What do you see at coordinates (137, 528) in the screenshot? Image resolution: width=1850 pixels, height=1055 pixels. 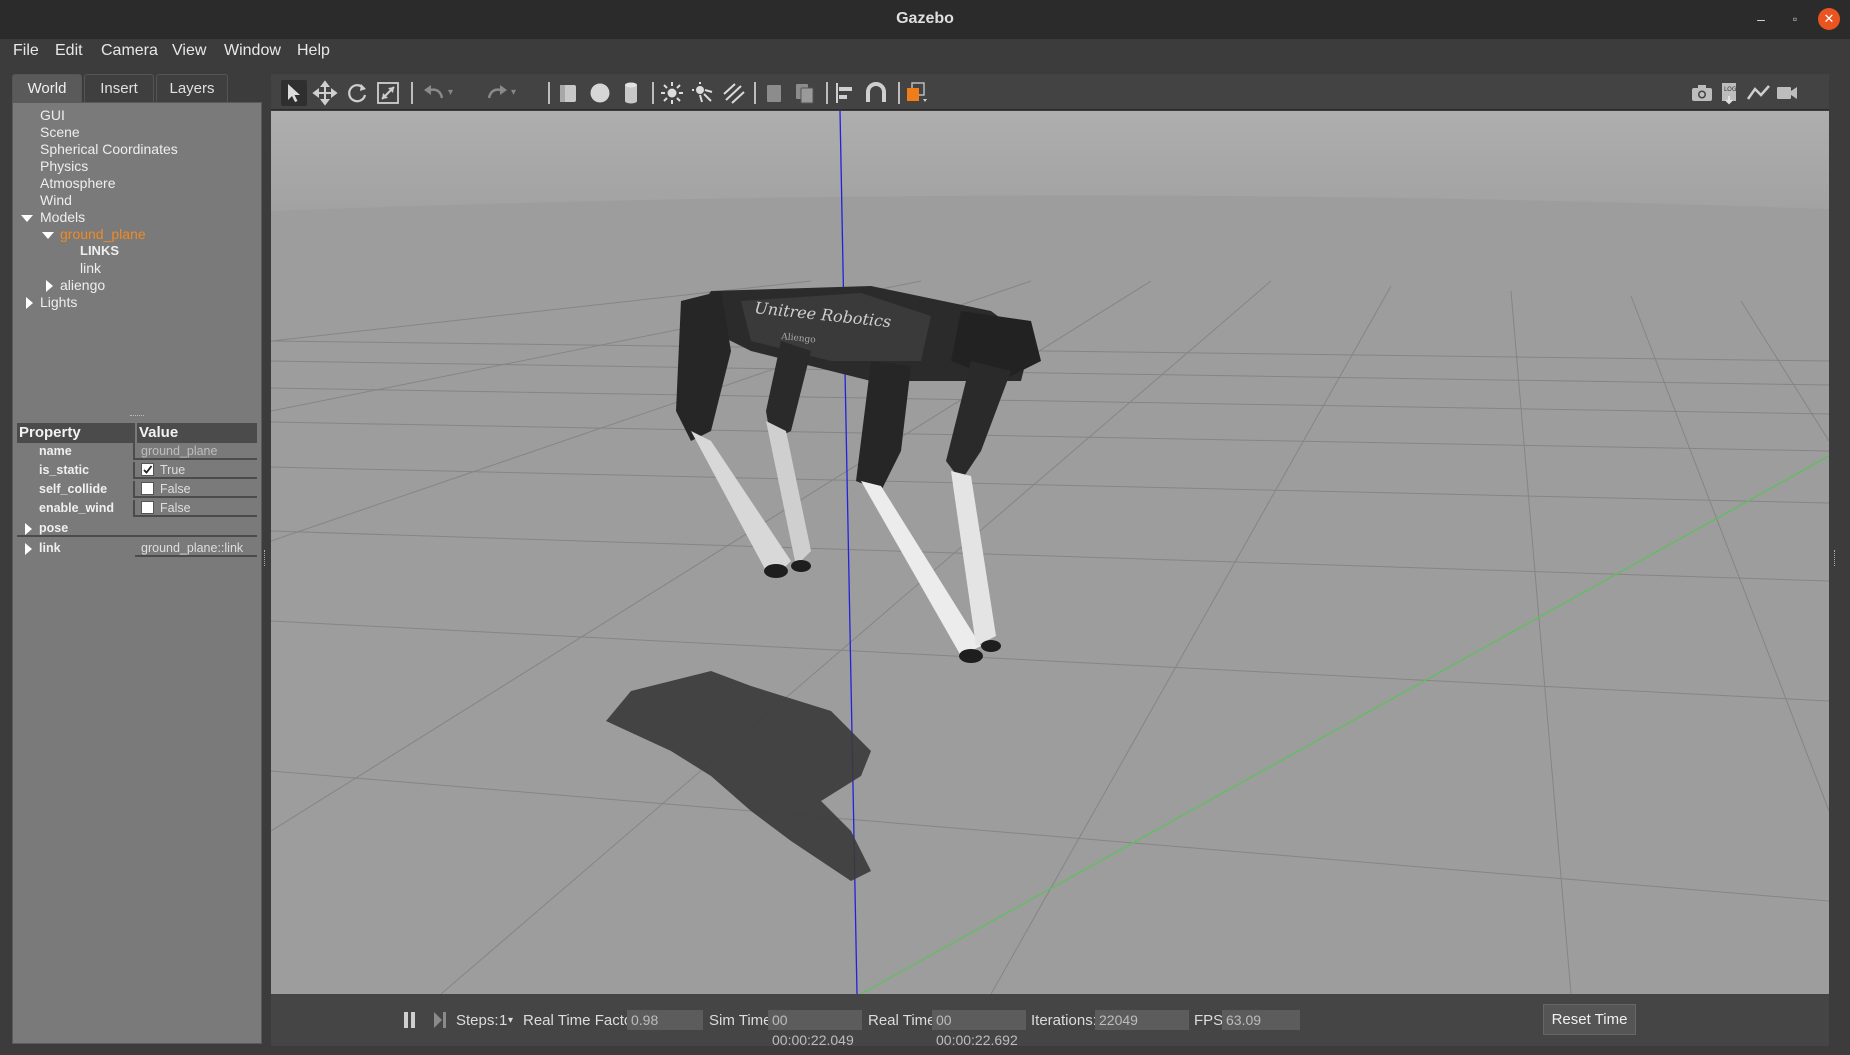 I see `property-row-pose: pose` at bounding box center [137, 528].